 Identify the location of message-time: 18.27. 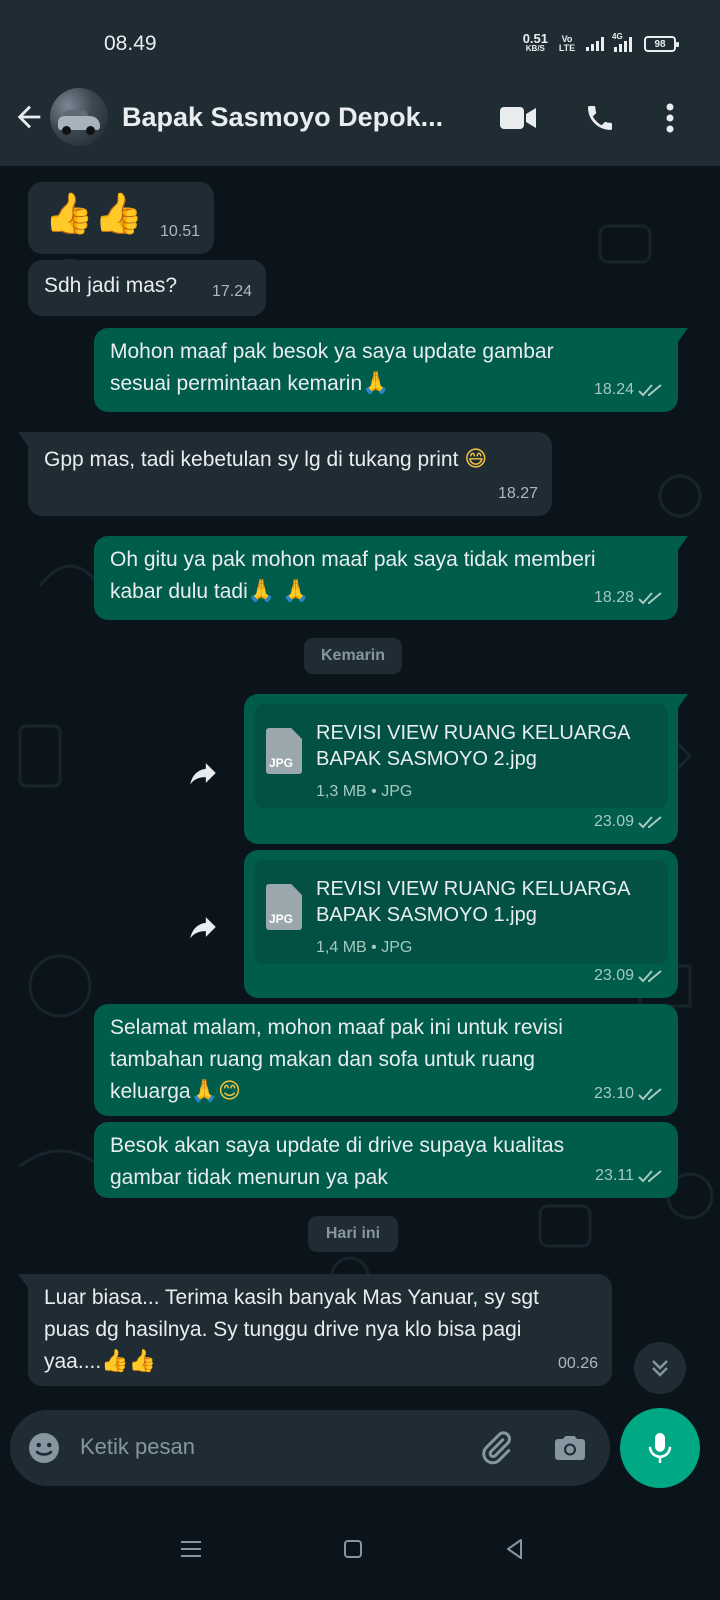
(517, 493).